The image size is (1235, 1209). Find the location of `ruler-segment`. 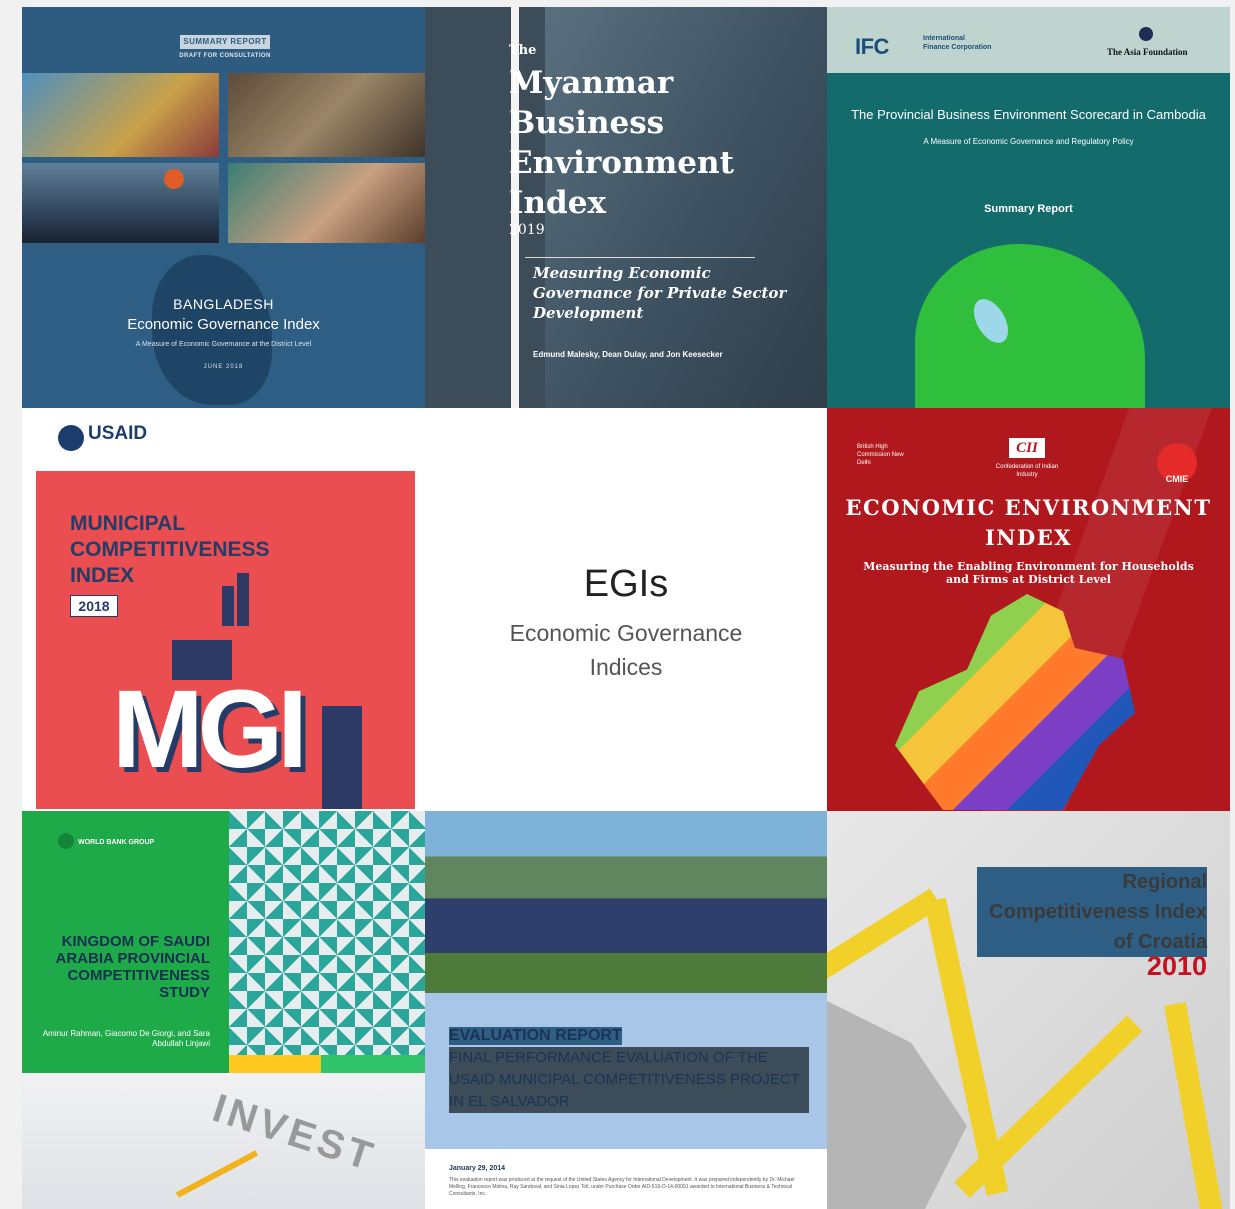

ruler-segment is located at coordinates (1196, 1105).